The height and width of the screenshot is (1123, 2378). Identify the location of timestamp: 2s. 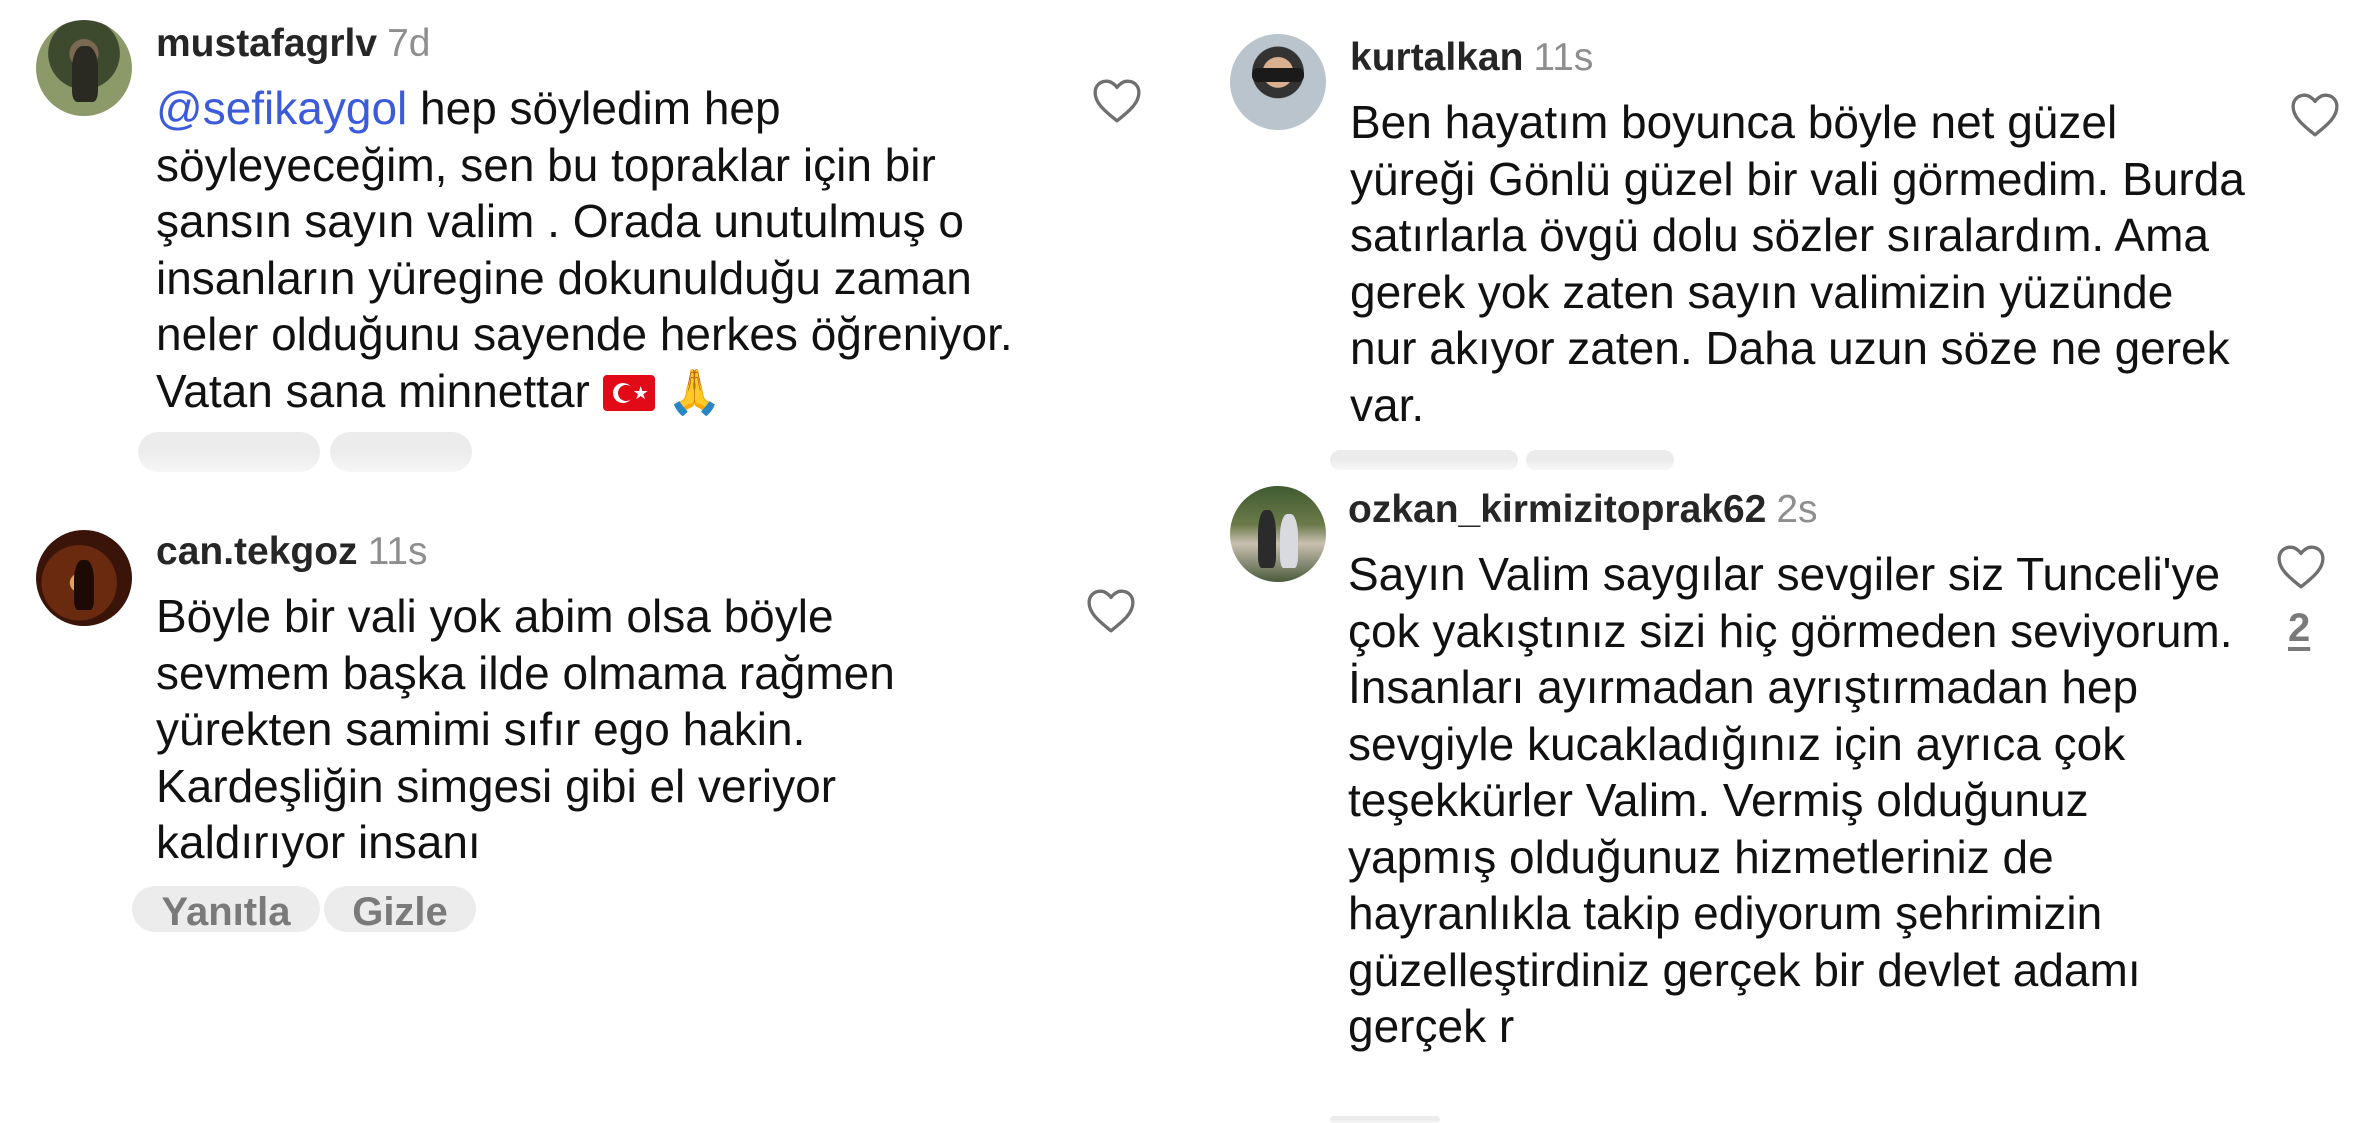
(1796, 509).